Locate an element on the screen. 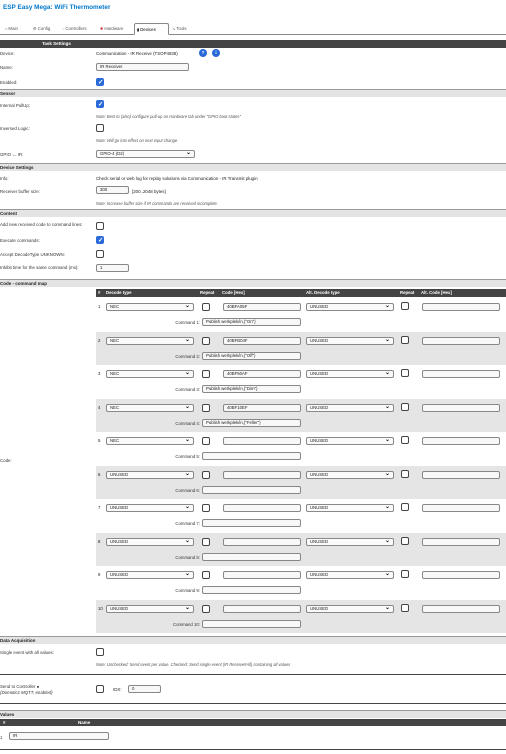 The image size is (506, 754). command-input: Publish werkplek/in,{"On"} is located at coordinates (251, 322).